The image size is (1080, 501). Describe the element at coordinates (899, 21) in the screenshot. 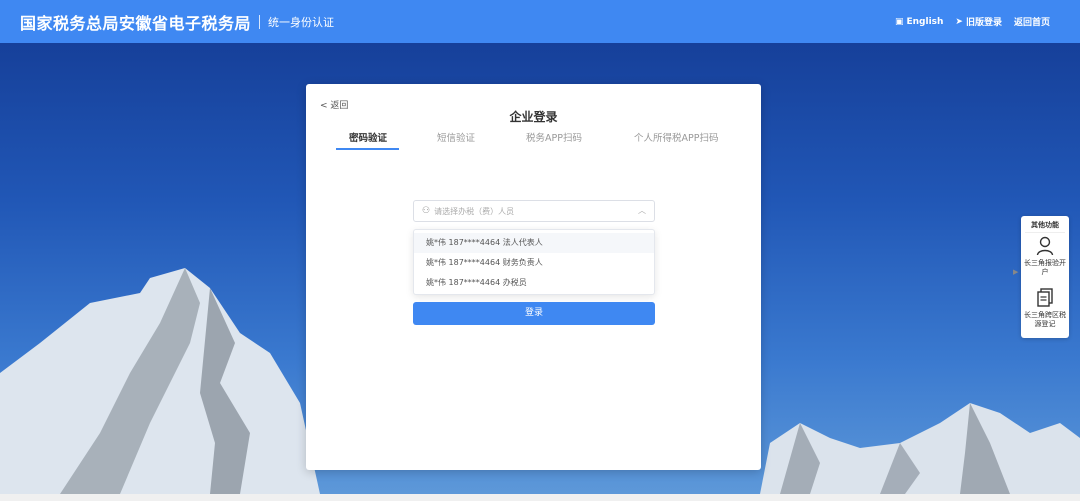

I see `language-icon: ▣` at that location.